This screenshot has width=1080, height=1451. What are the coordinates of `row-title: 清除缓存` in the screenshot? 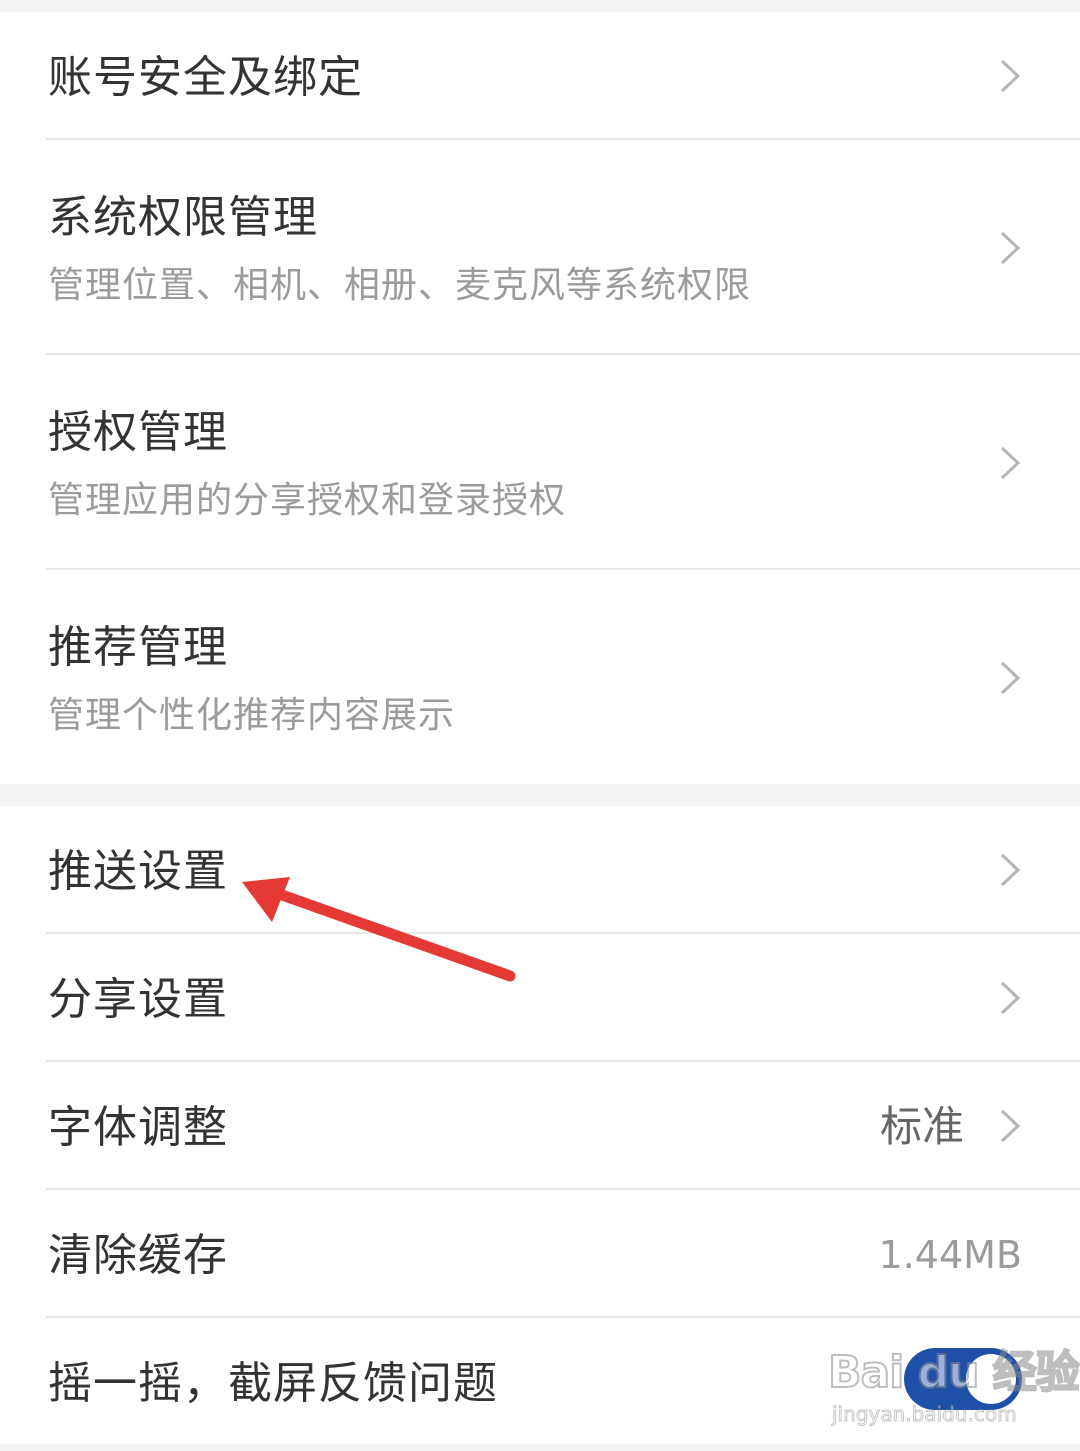 It's located at (138, 1255).